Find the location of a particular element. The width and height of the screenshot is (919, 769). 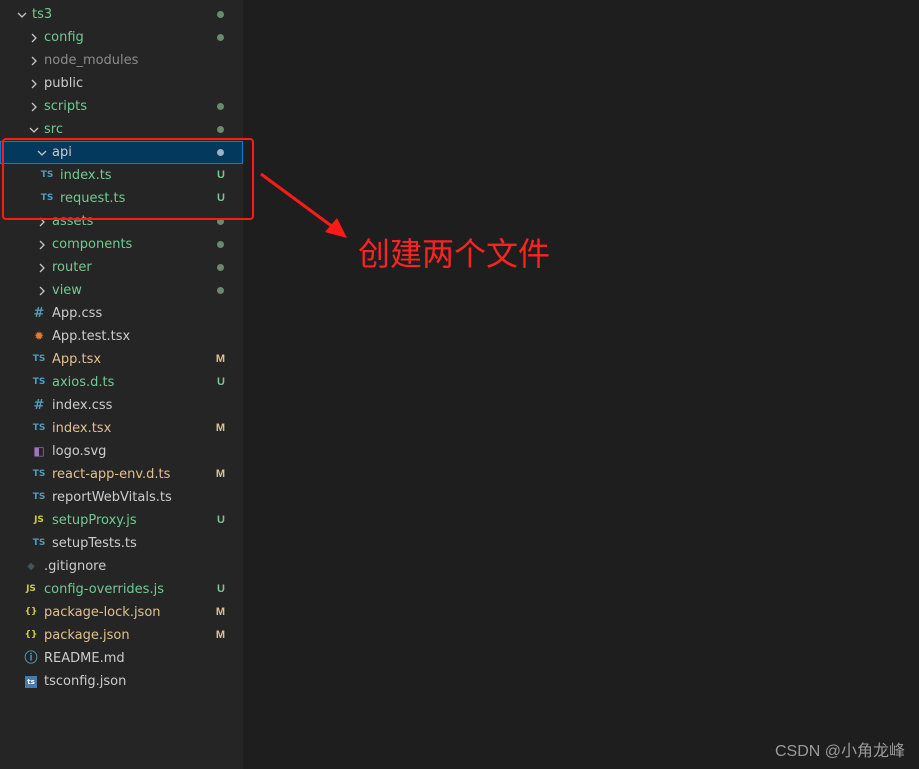

file-row-package-lock-json: {} package-lock.json M is located at coordinates (121, 612).